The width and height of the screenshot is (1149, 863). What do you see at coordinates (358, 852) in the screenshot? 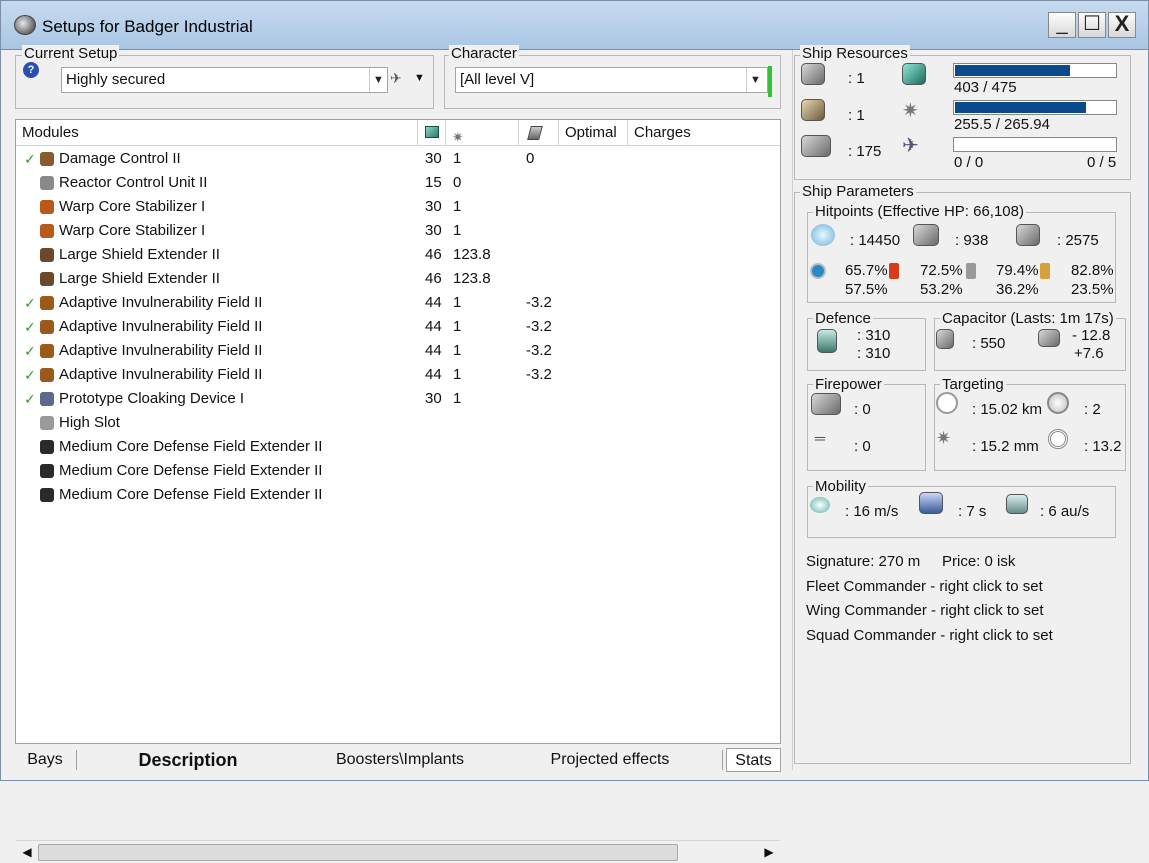
I see `scrollbar-thumb` at bounding box center [358, 852].